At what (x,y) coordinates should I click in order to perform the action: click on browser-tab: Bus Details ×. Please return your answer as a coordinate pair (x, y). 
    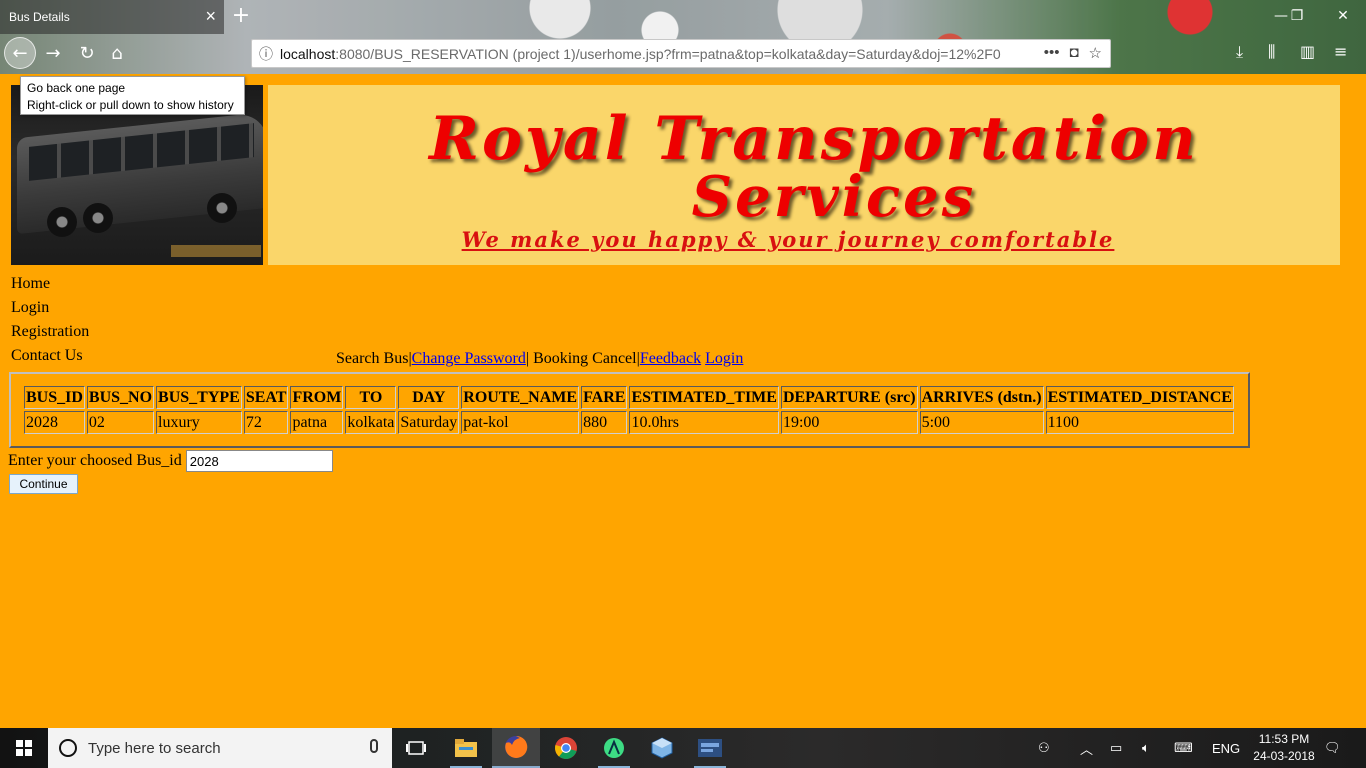
    Looking at the image, I should click on (112, 17).